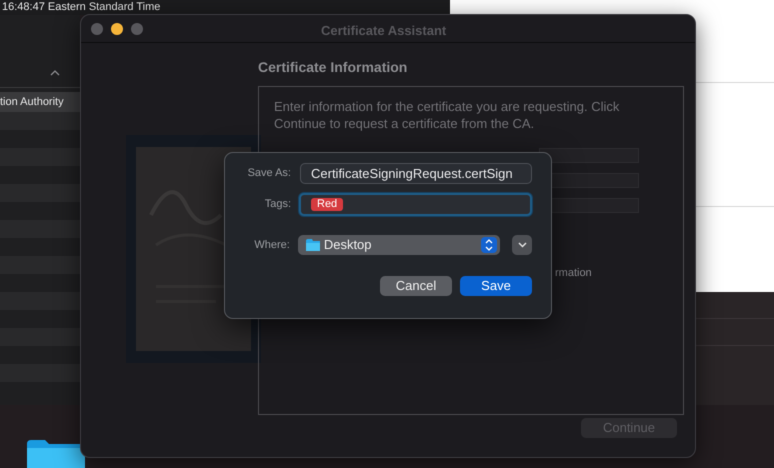 The image size is (774, 468). What do you see at coordinates (271, 245) in the screenshot?
I see `field-label: Where:` at bounding box center [271, 245].